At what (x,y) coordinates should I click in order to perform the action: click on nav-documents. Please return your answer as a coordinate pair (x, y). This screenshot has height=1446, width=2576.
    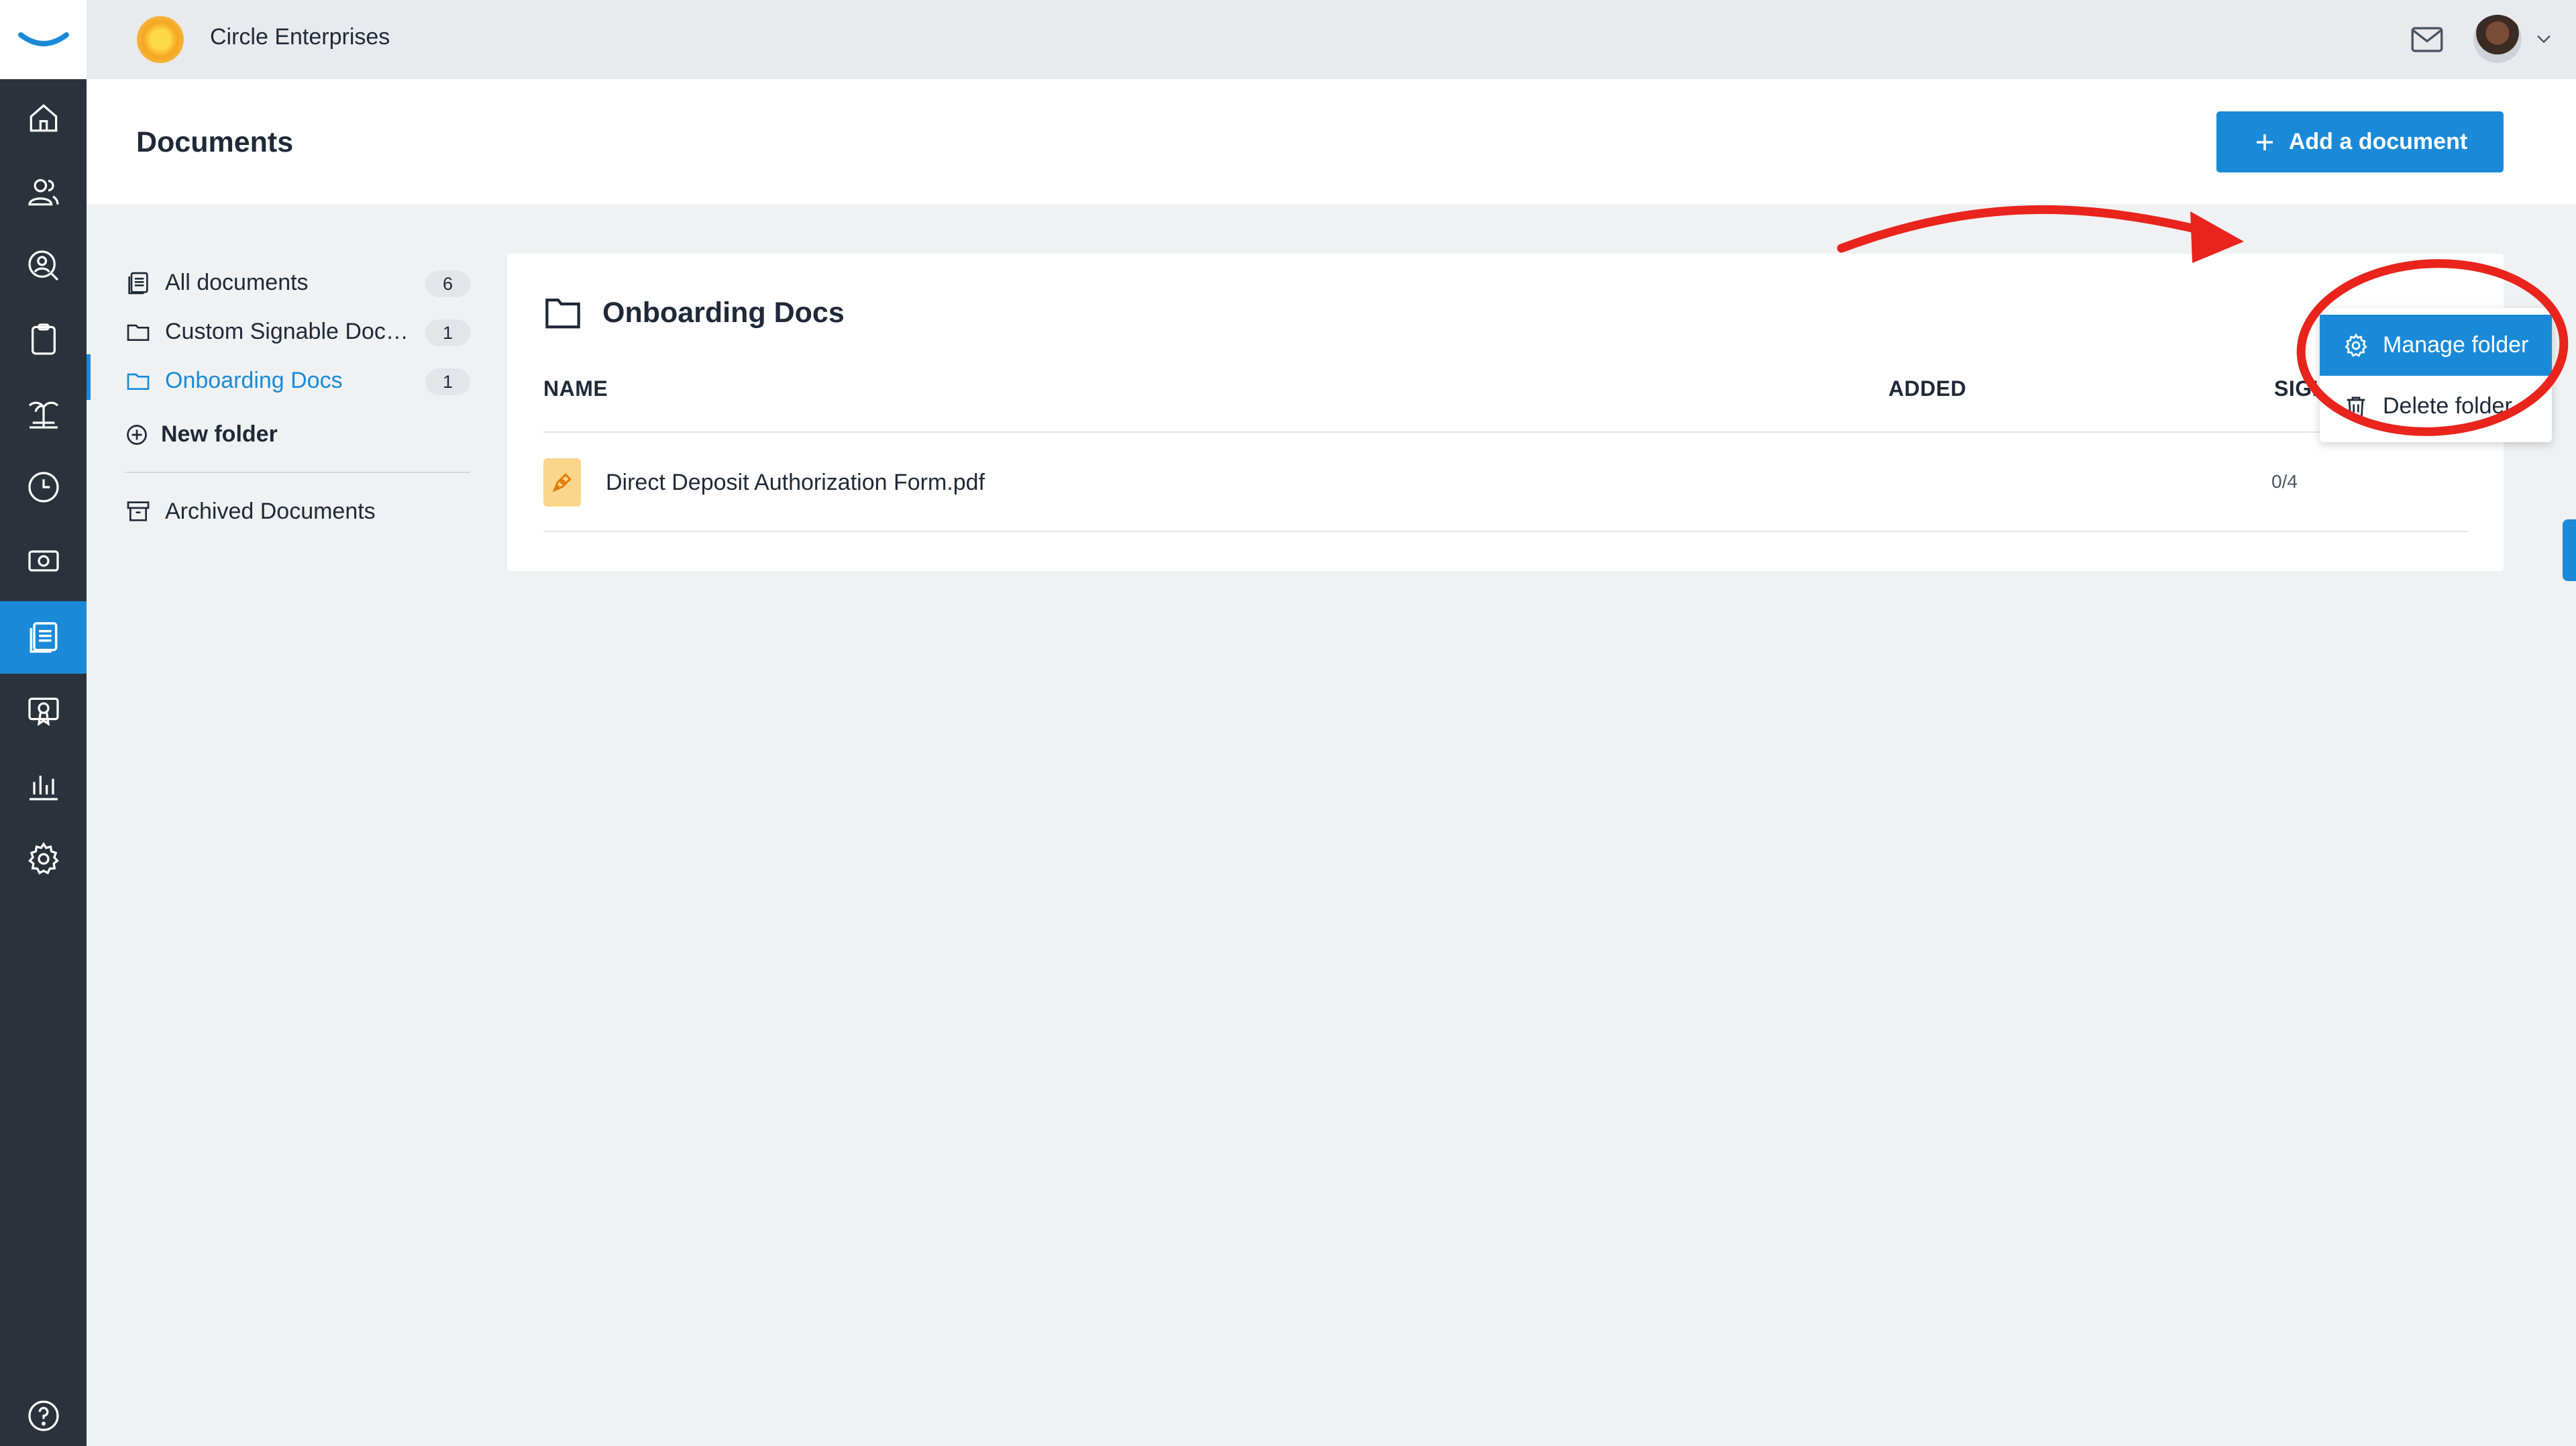
    Looking at the image, I should click on (43, 637).